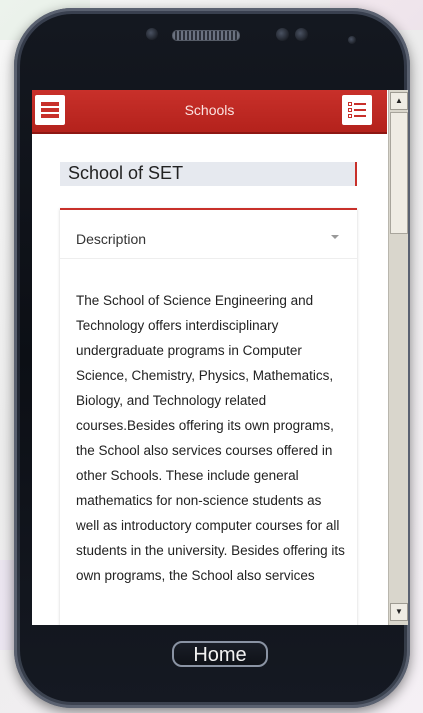 The height and width of the screenshot is (713, 423). What do you see at coordinates (126, 173) in the screenshot?
I see `page-title: School of SET` at bounding box center [126, 173].